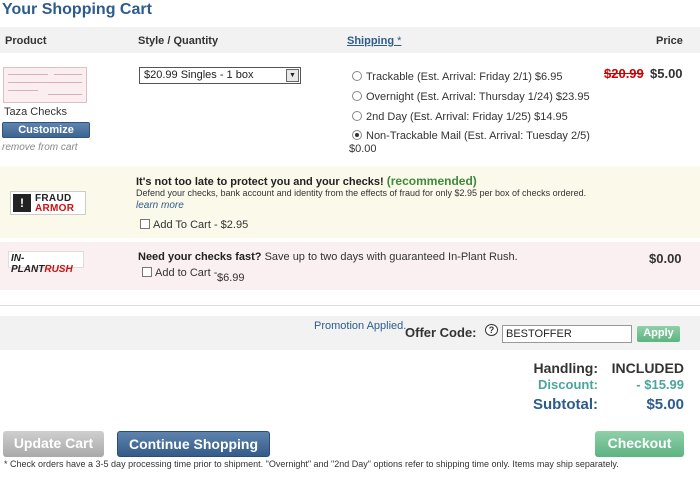 The image size is (700, 484). What do you see at coordinates (178, 41) in the screenshot?
I see `column-header-style-quantity: Style / Quantity` at bounding box center [178, 41].